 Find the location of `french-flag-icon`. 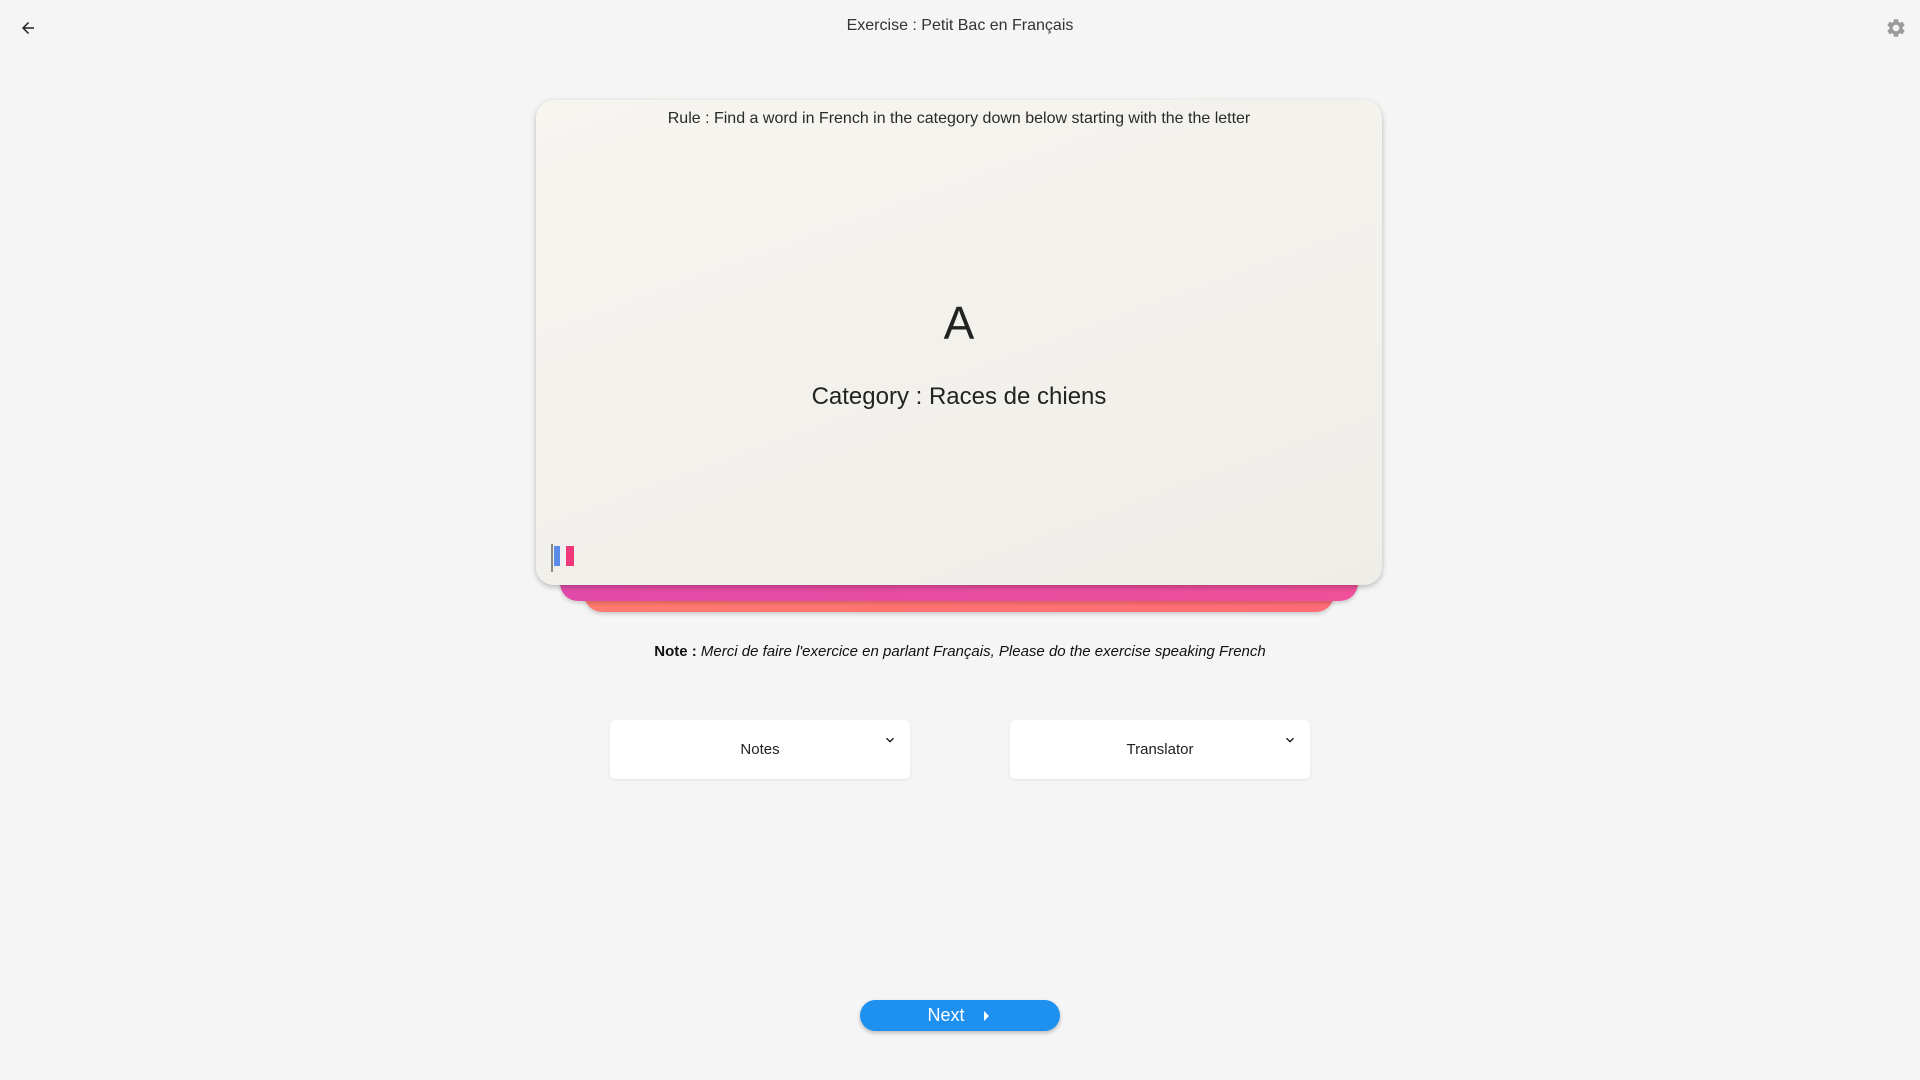

french-flag-icon is located at coordinates (565, 558).